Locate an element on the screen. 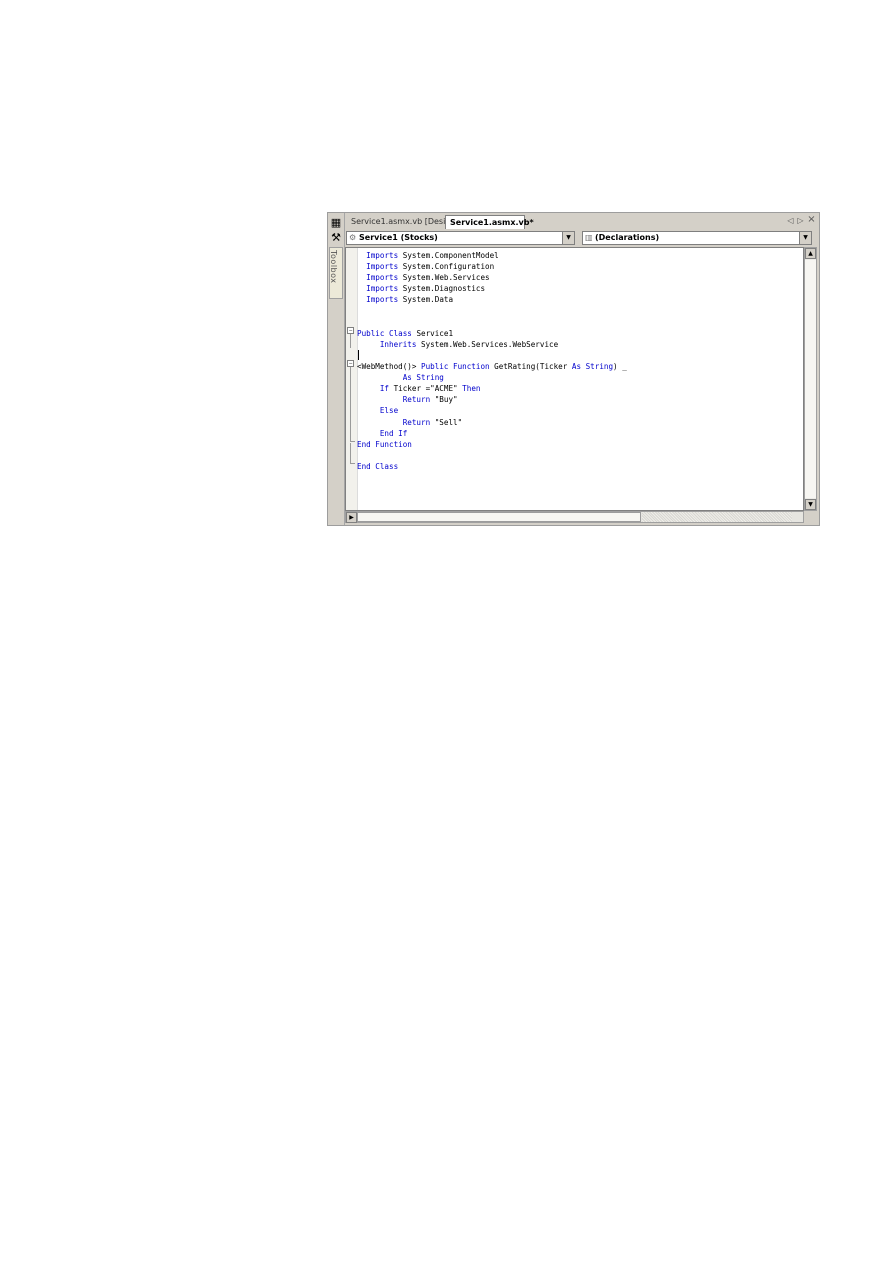  toolbox-hammer-icon: ⚒ is located at coordinates (336, 238).